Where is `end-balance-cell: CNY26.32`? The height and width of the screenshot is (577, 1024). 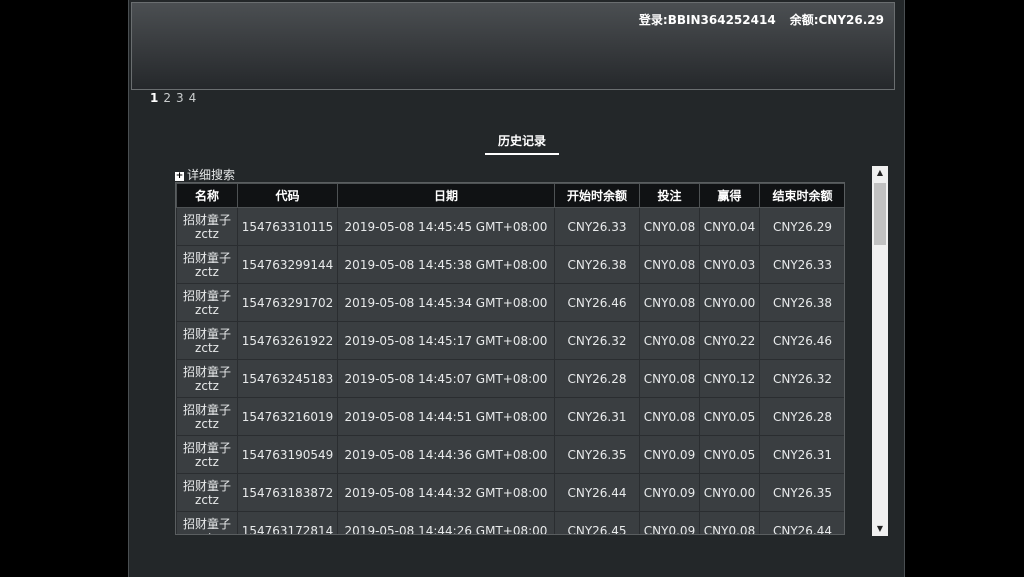
end-balance-cell: CNY26.32 is located at coordinates (801, 378).